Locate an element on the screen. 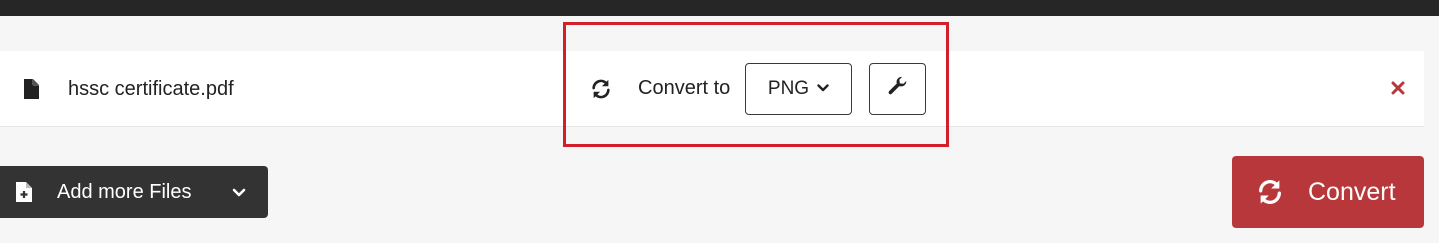 The width and height of the screenshot is (1439, 243). close-icon is located at coordinates (1398, 90).